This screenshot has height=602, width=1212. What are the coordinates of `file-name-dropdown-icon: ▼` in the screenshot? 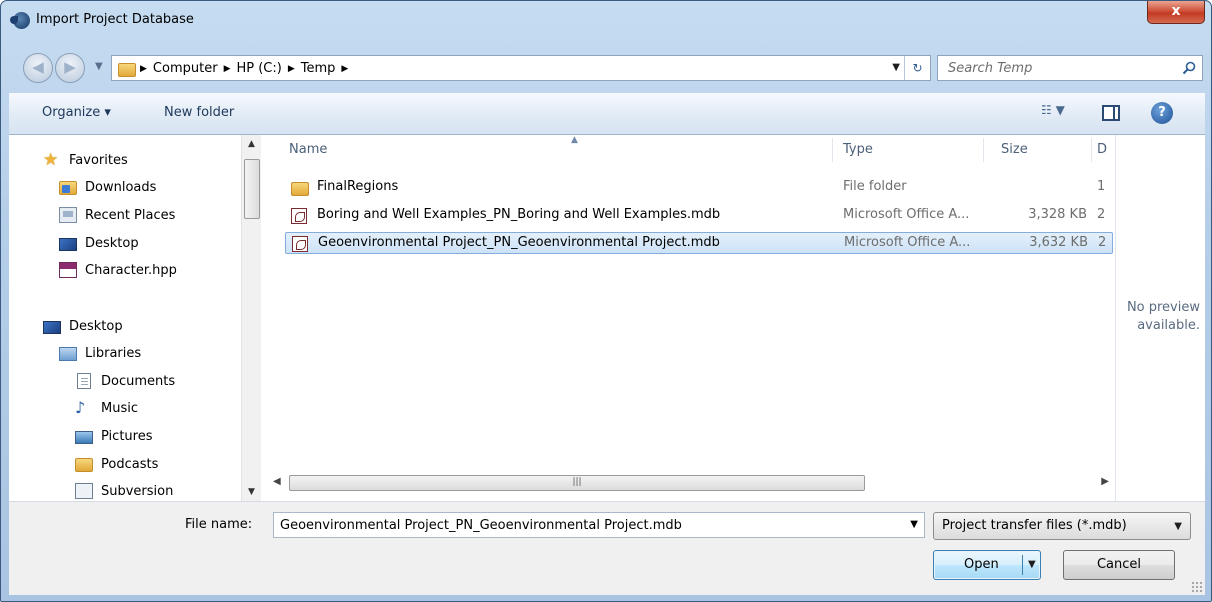 It's located at (914, 524).